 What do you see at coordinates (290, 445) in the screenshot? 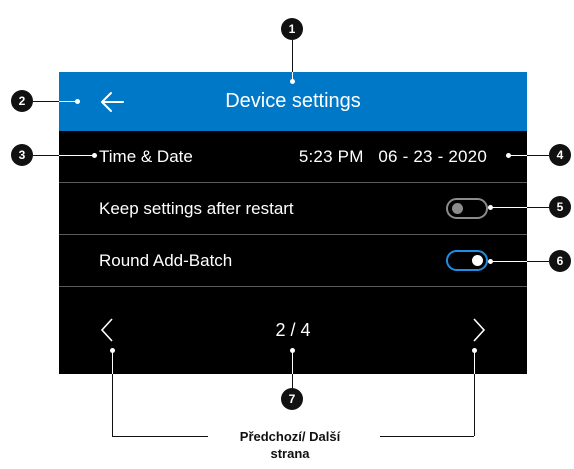
I see `pager-caption: Předchozí/ Další strana` at bounding box center [290, 445].